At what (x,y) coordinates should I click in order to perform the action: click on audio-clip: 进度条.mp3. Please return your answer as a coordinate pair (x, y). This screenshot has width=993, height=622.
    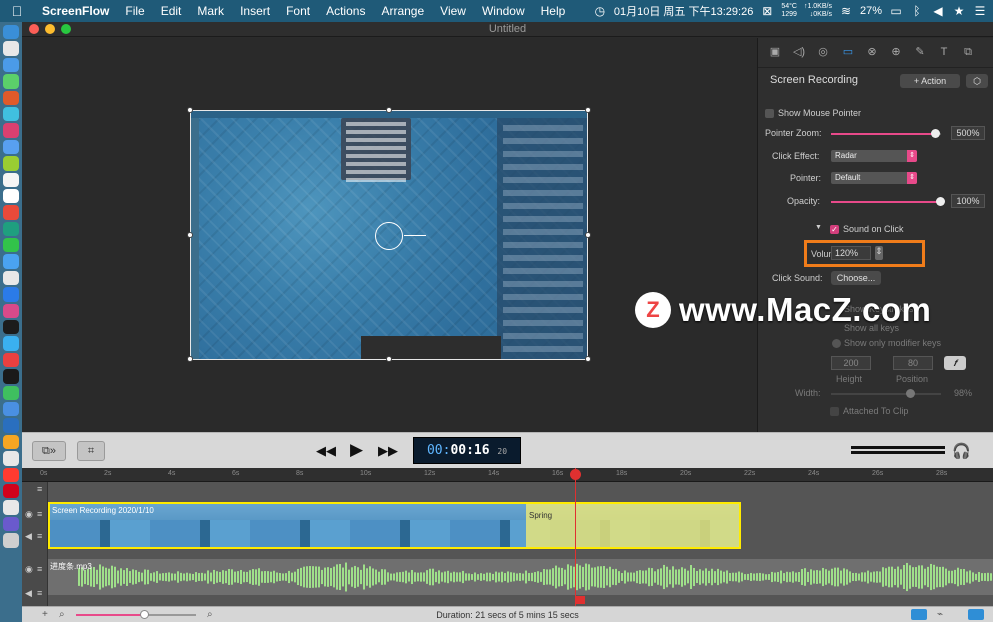
    Looking at the image, I should click on (520, 577).